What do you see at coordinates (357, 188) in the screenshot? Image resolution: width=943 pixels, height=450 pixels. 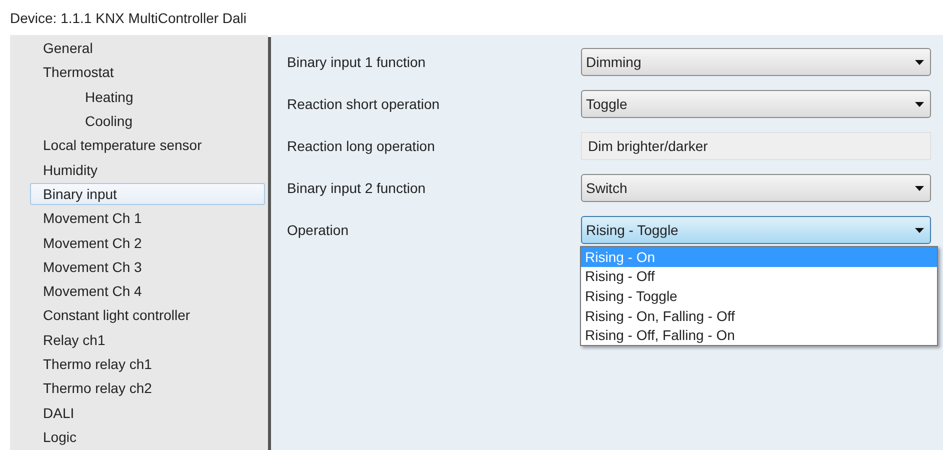 I see `parameter-label: Binary input 2 function` at bounding box center [357, 188].